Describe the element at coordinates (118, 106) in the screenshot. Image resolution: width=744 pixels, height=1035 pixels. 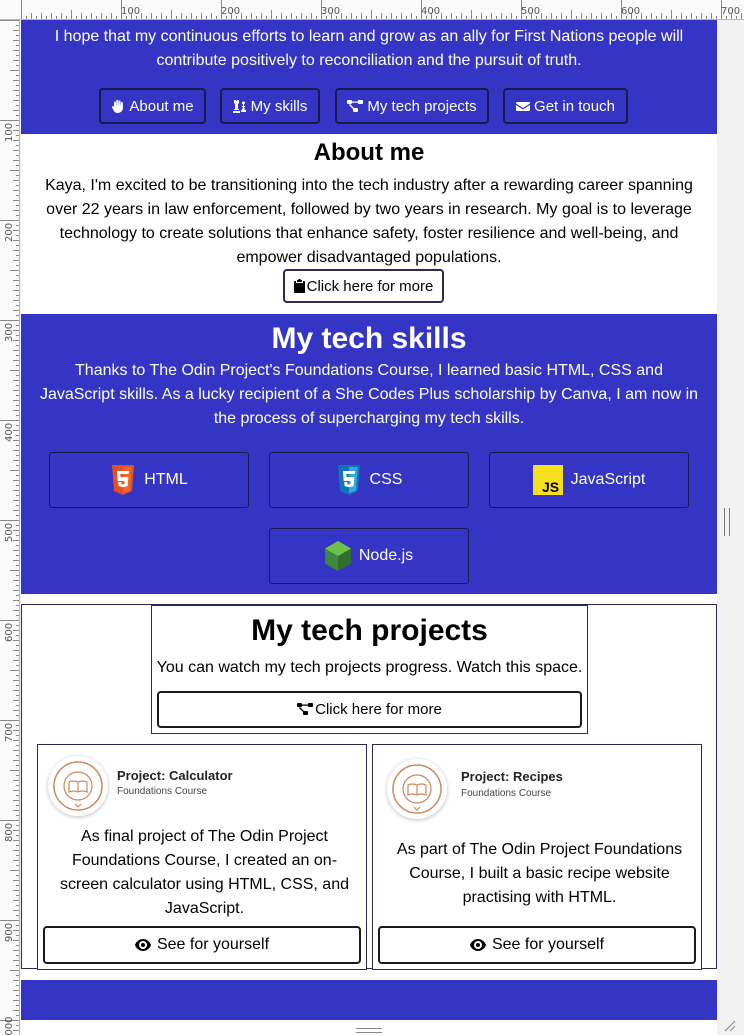
I see `hand-icon` at that location.